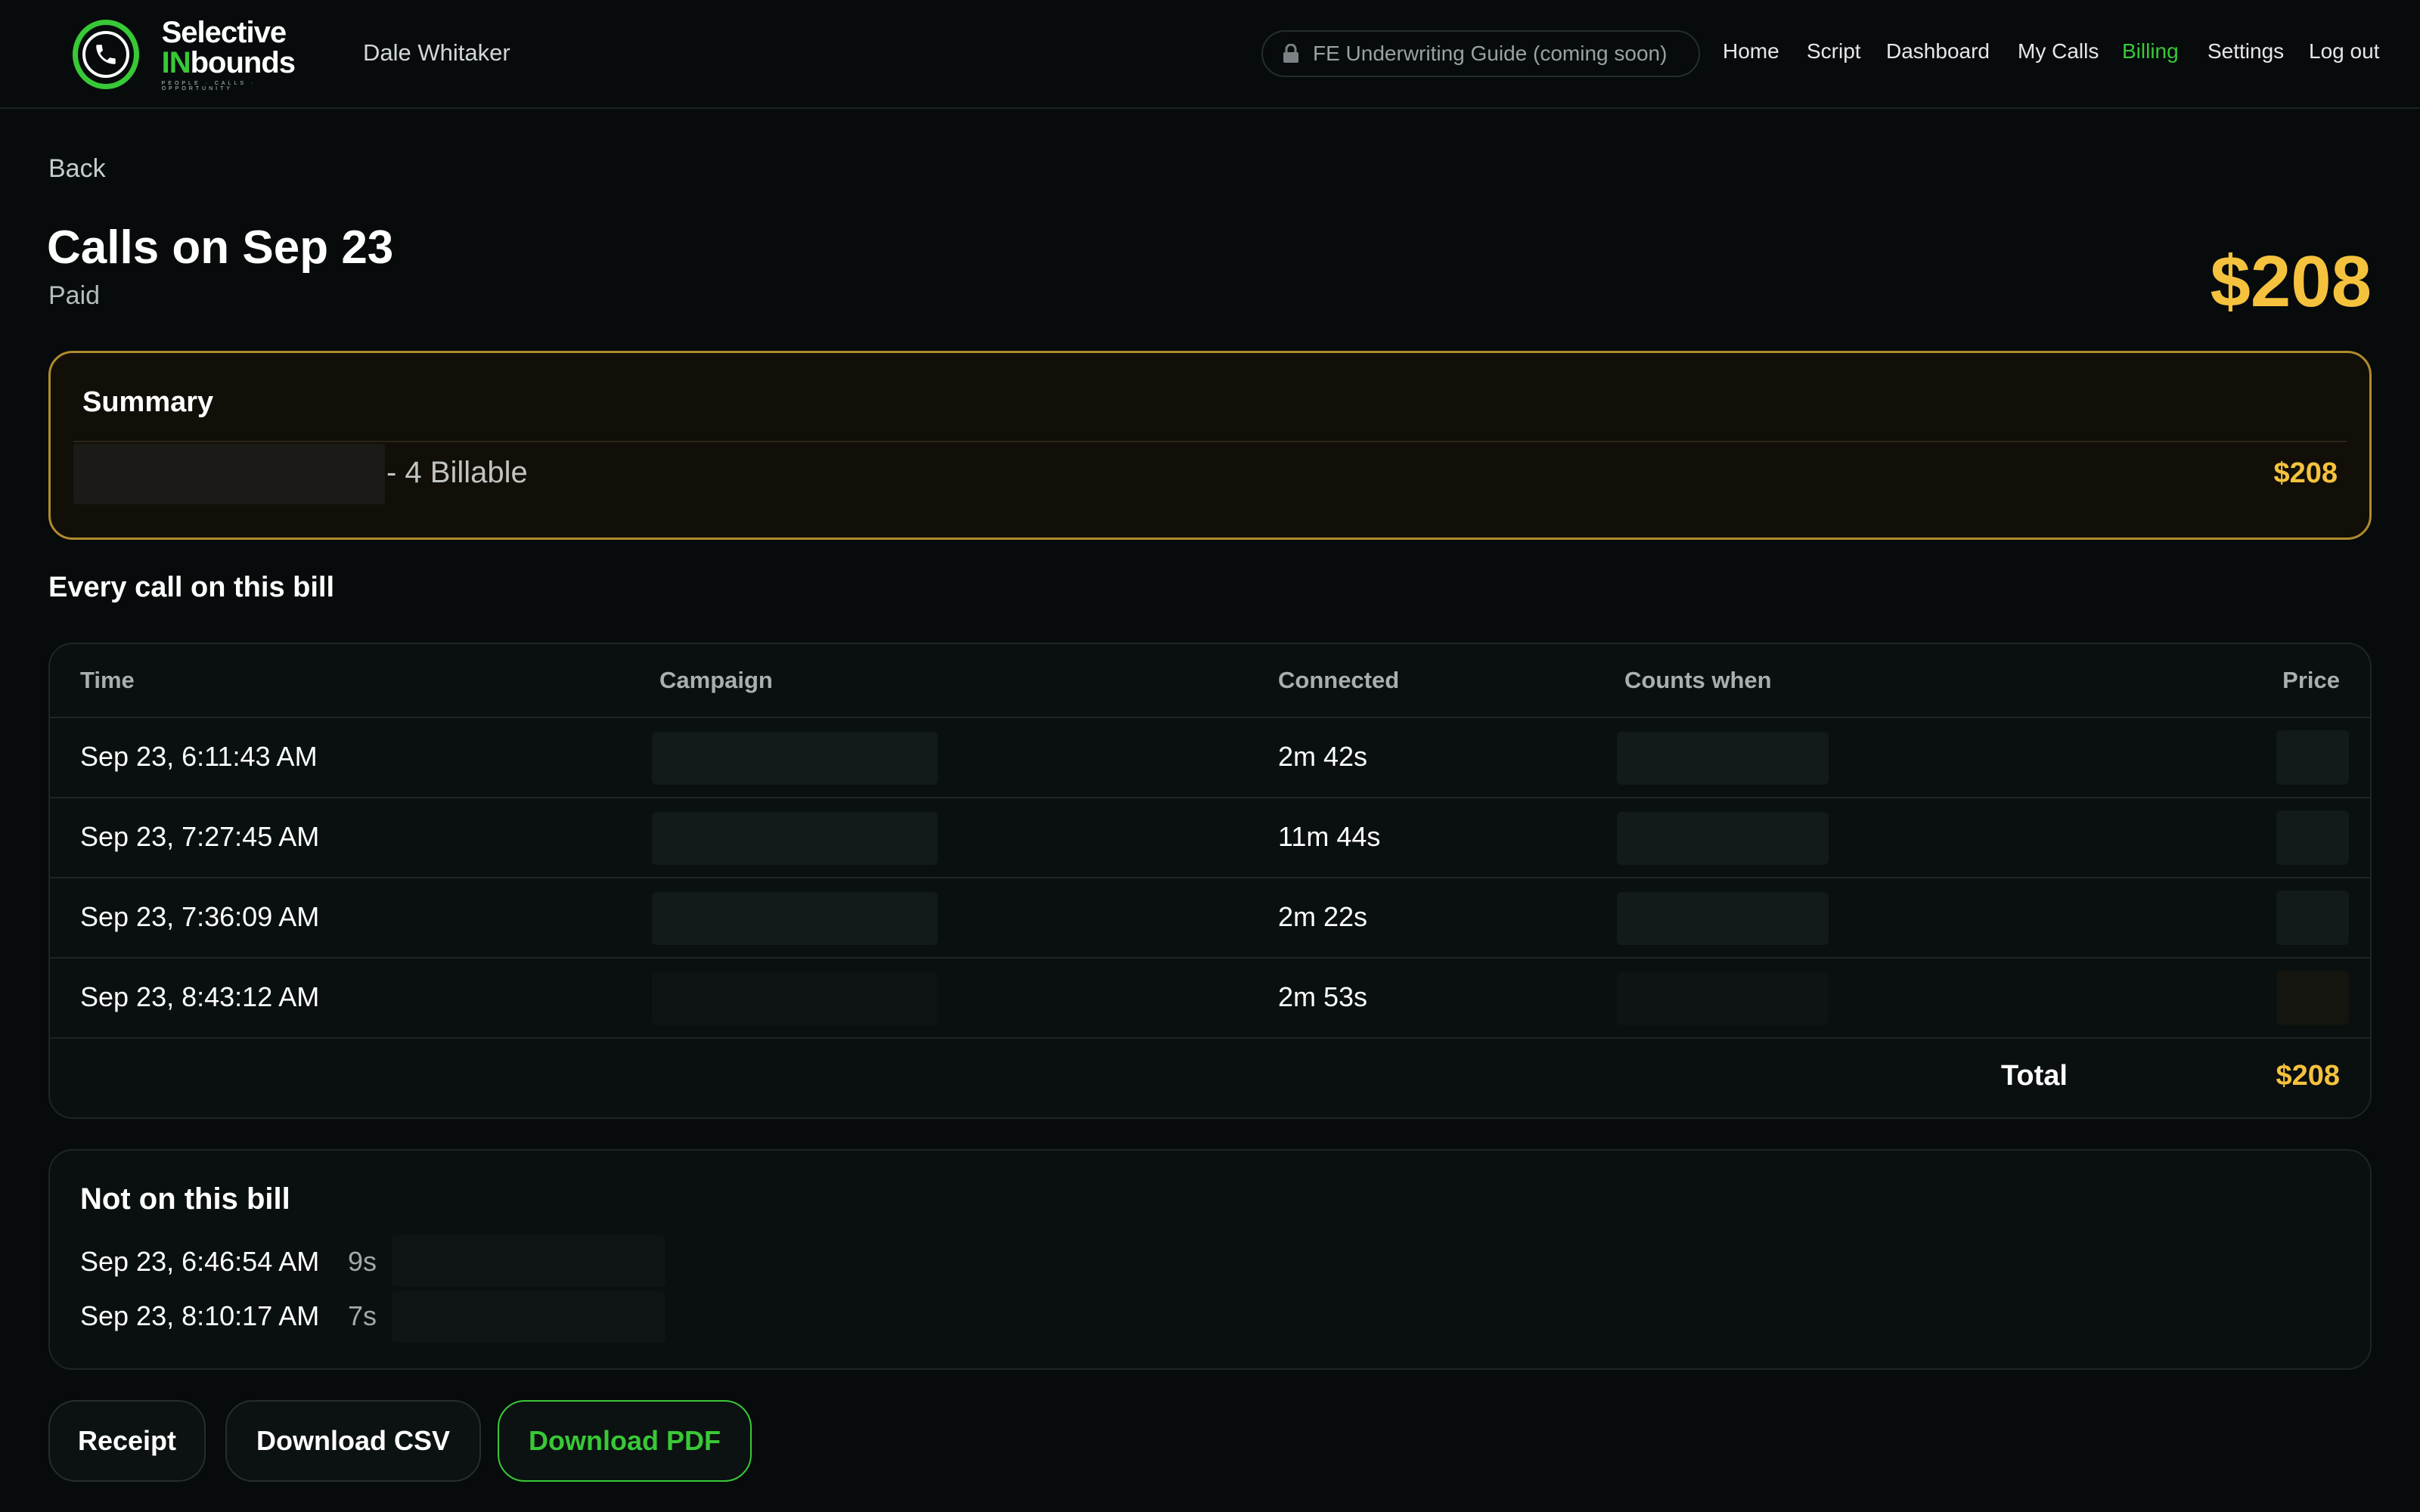 The image size is (2420, 1512). I want to click on nav-home: Home, so click(1751, 52).